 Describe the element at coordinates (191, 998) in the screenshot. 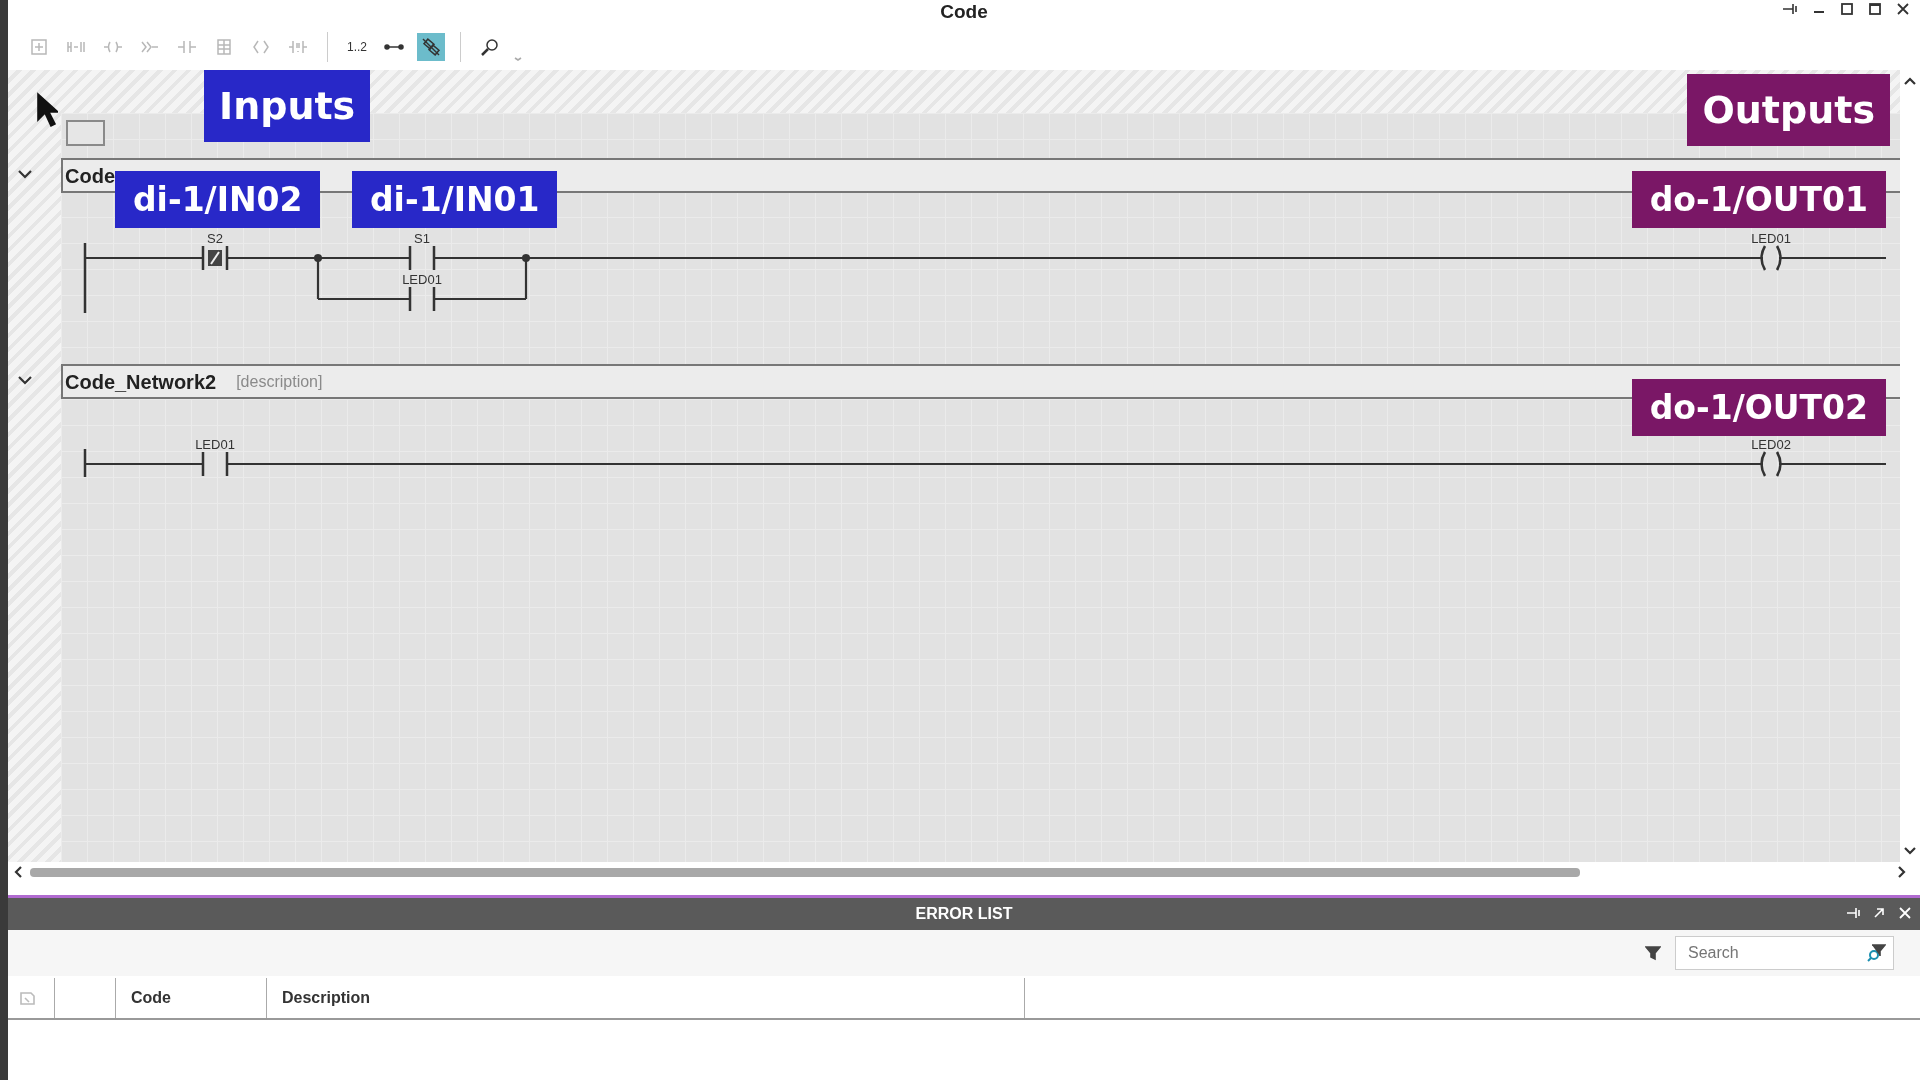

I see `column-header: Code` at that location.